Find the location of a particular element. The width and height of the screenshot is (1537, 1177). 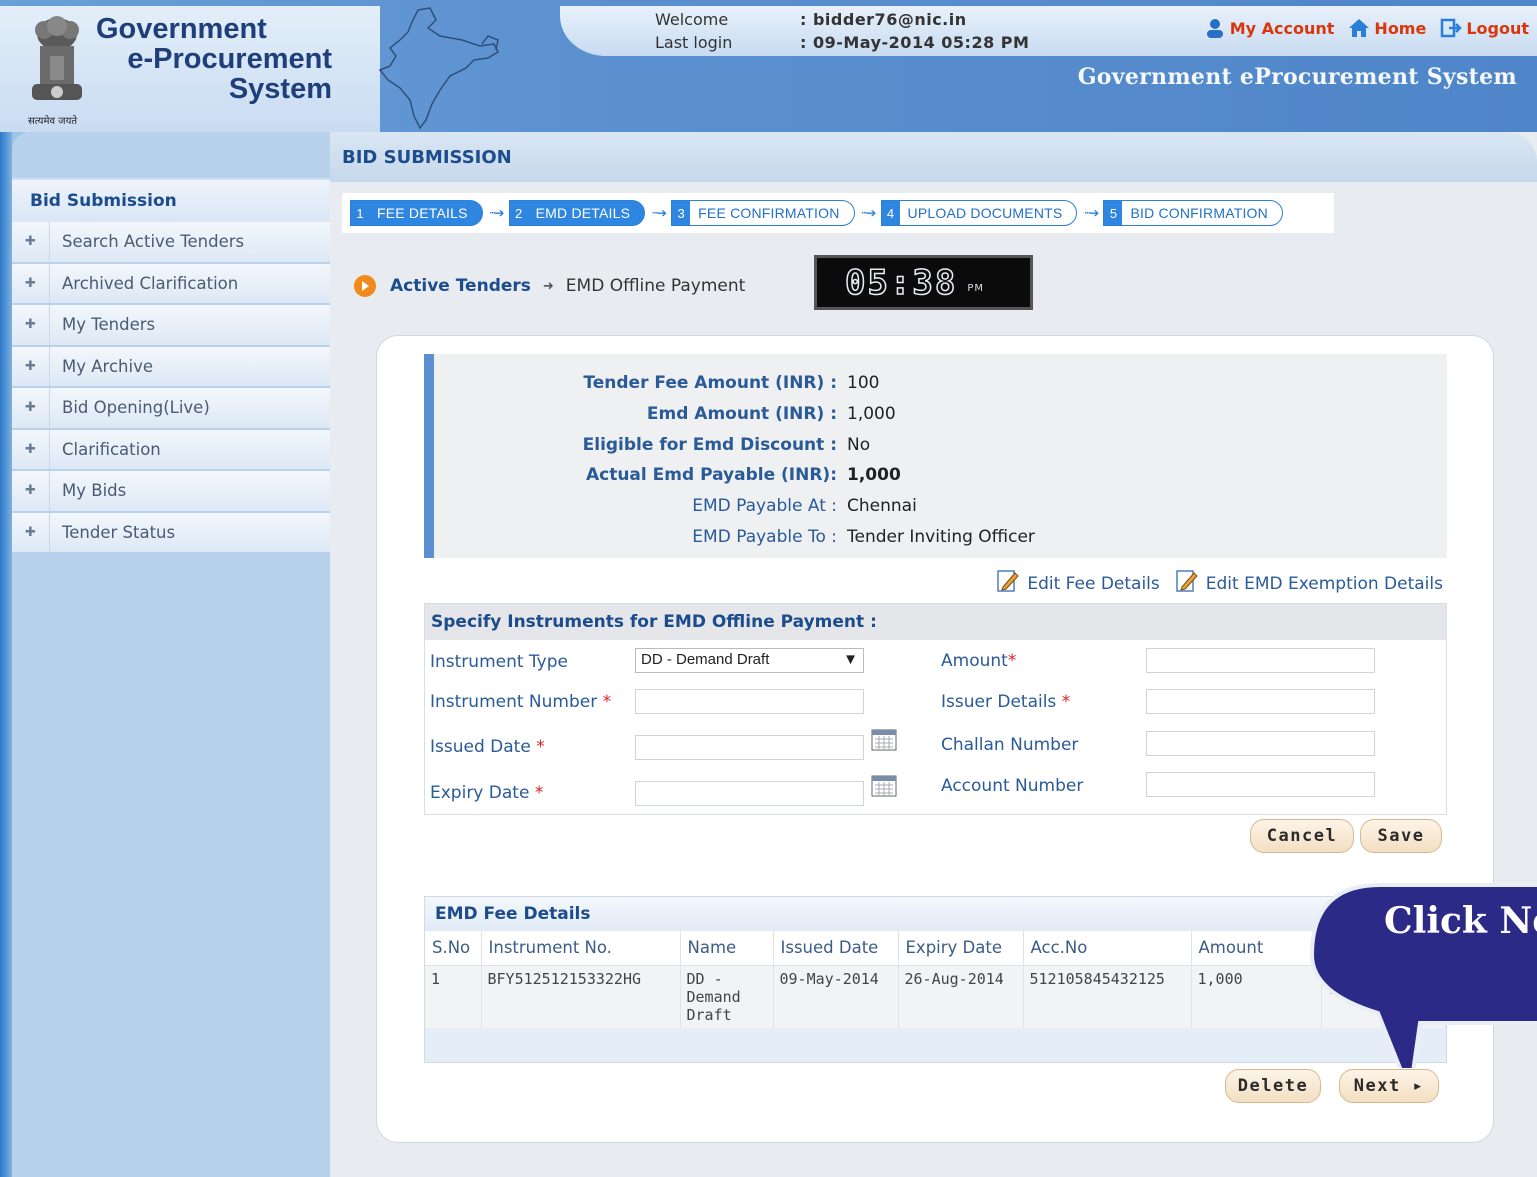

edit-emd-label: Edit EMD Exemption Details is located at coordinates (1324, 584).